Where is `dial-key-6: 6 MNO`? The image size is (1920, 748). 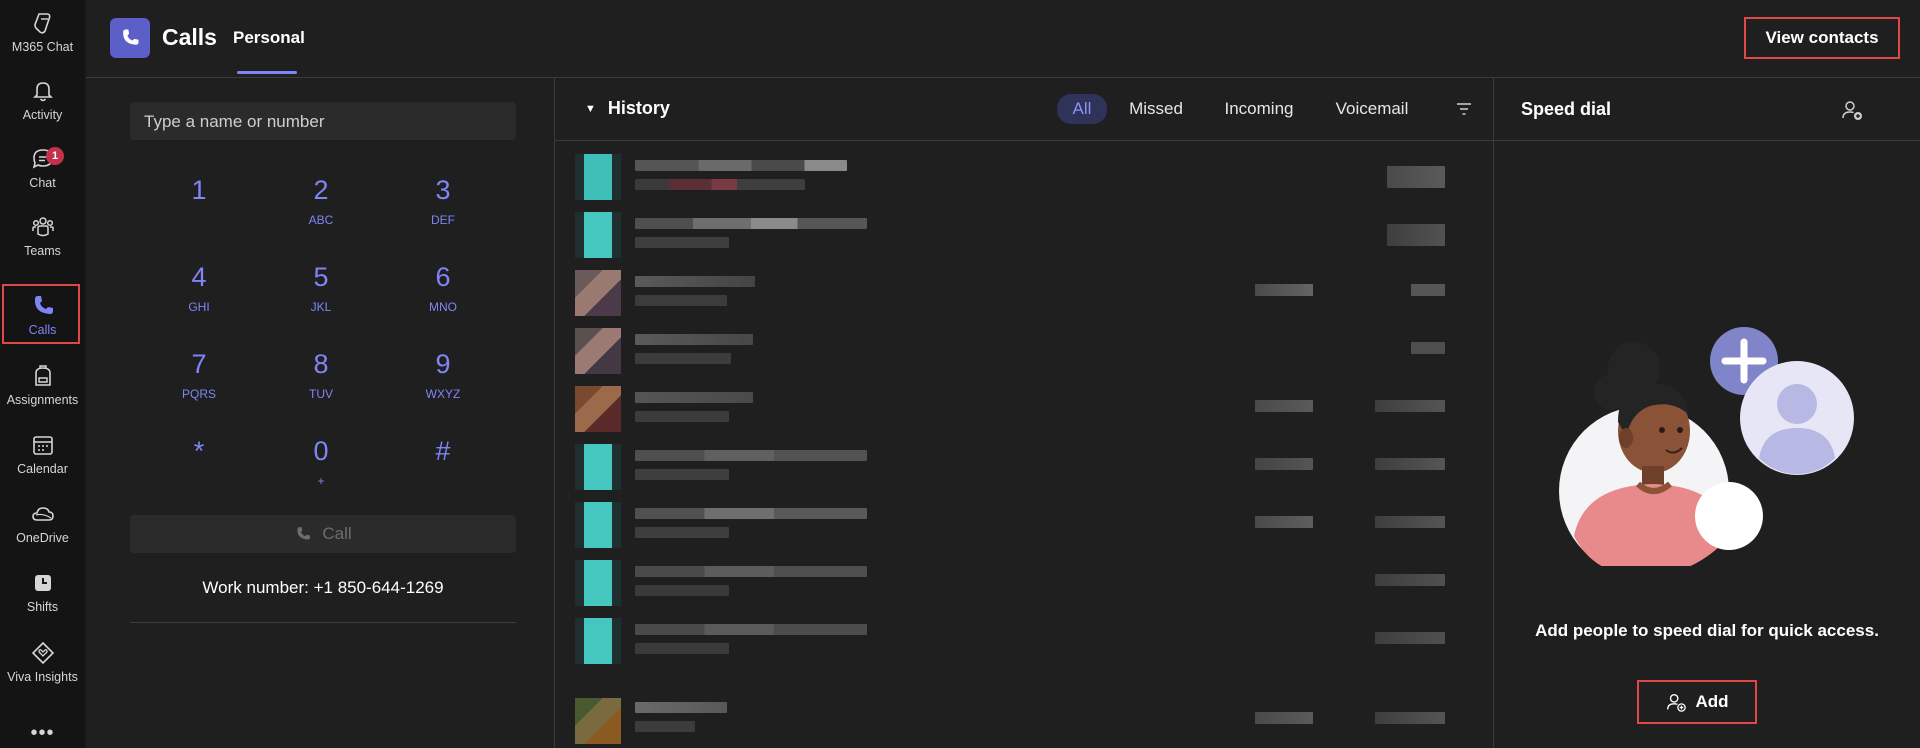
dial-key-6: 6 MNO is located at coordinates (443, 296).